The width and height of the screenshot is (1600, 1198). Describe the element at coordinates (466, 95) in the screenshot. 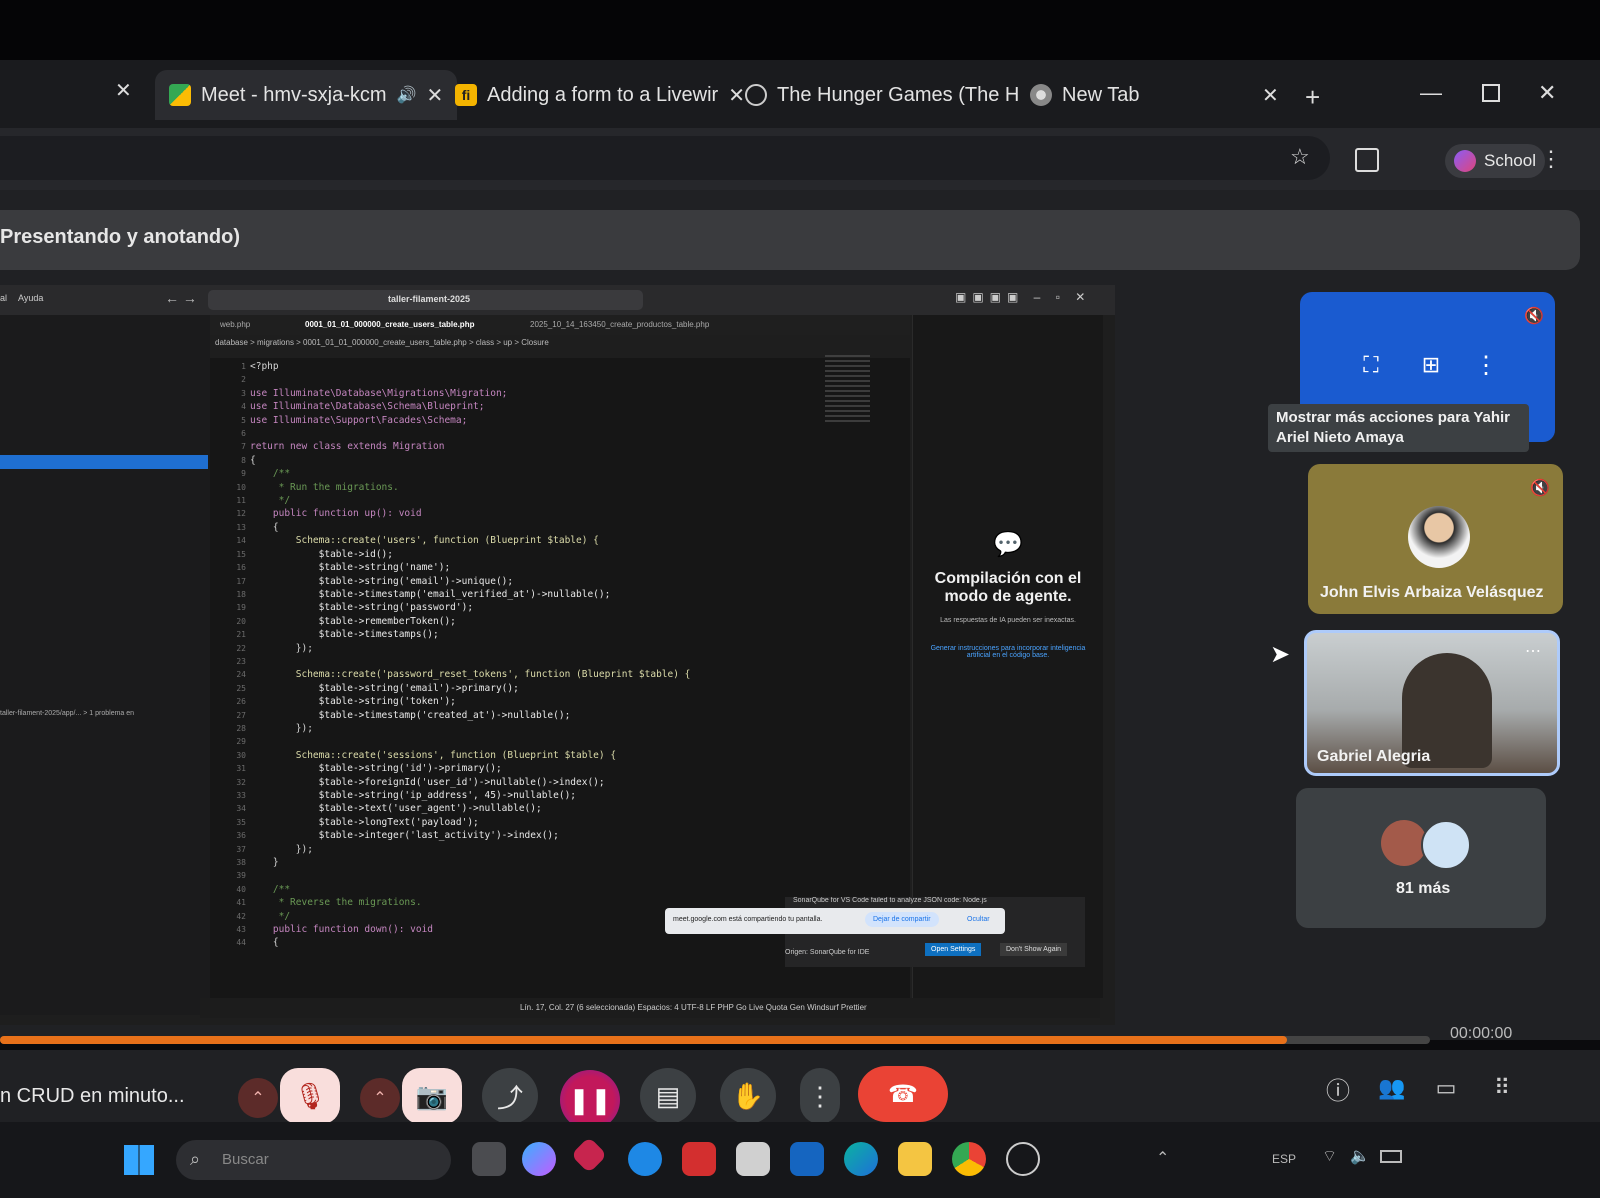

I see `filament-icon: fi` at that location.